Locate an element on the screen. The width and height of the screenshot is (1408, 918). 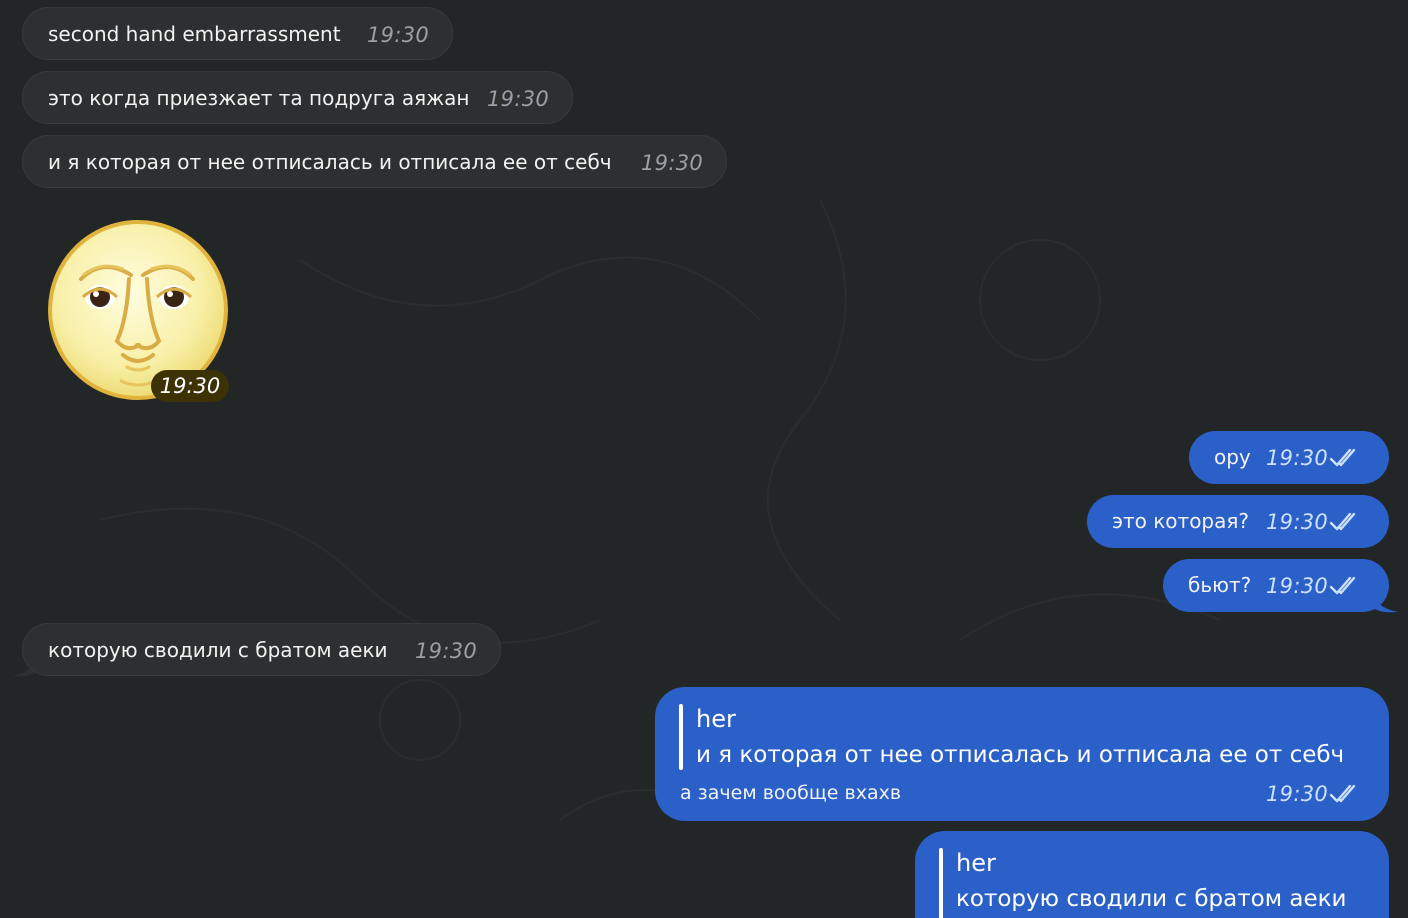
message-text: это когда приезжает та подруга аяжан is located at coordinates (259, 98).